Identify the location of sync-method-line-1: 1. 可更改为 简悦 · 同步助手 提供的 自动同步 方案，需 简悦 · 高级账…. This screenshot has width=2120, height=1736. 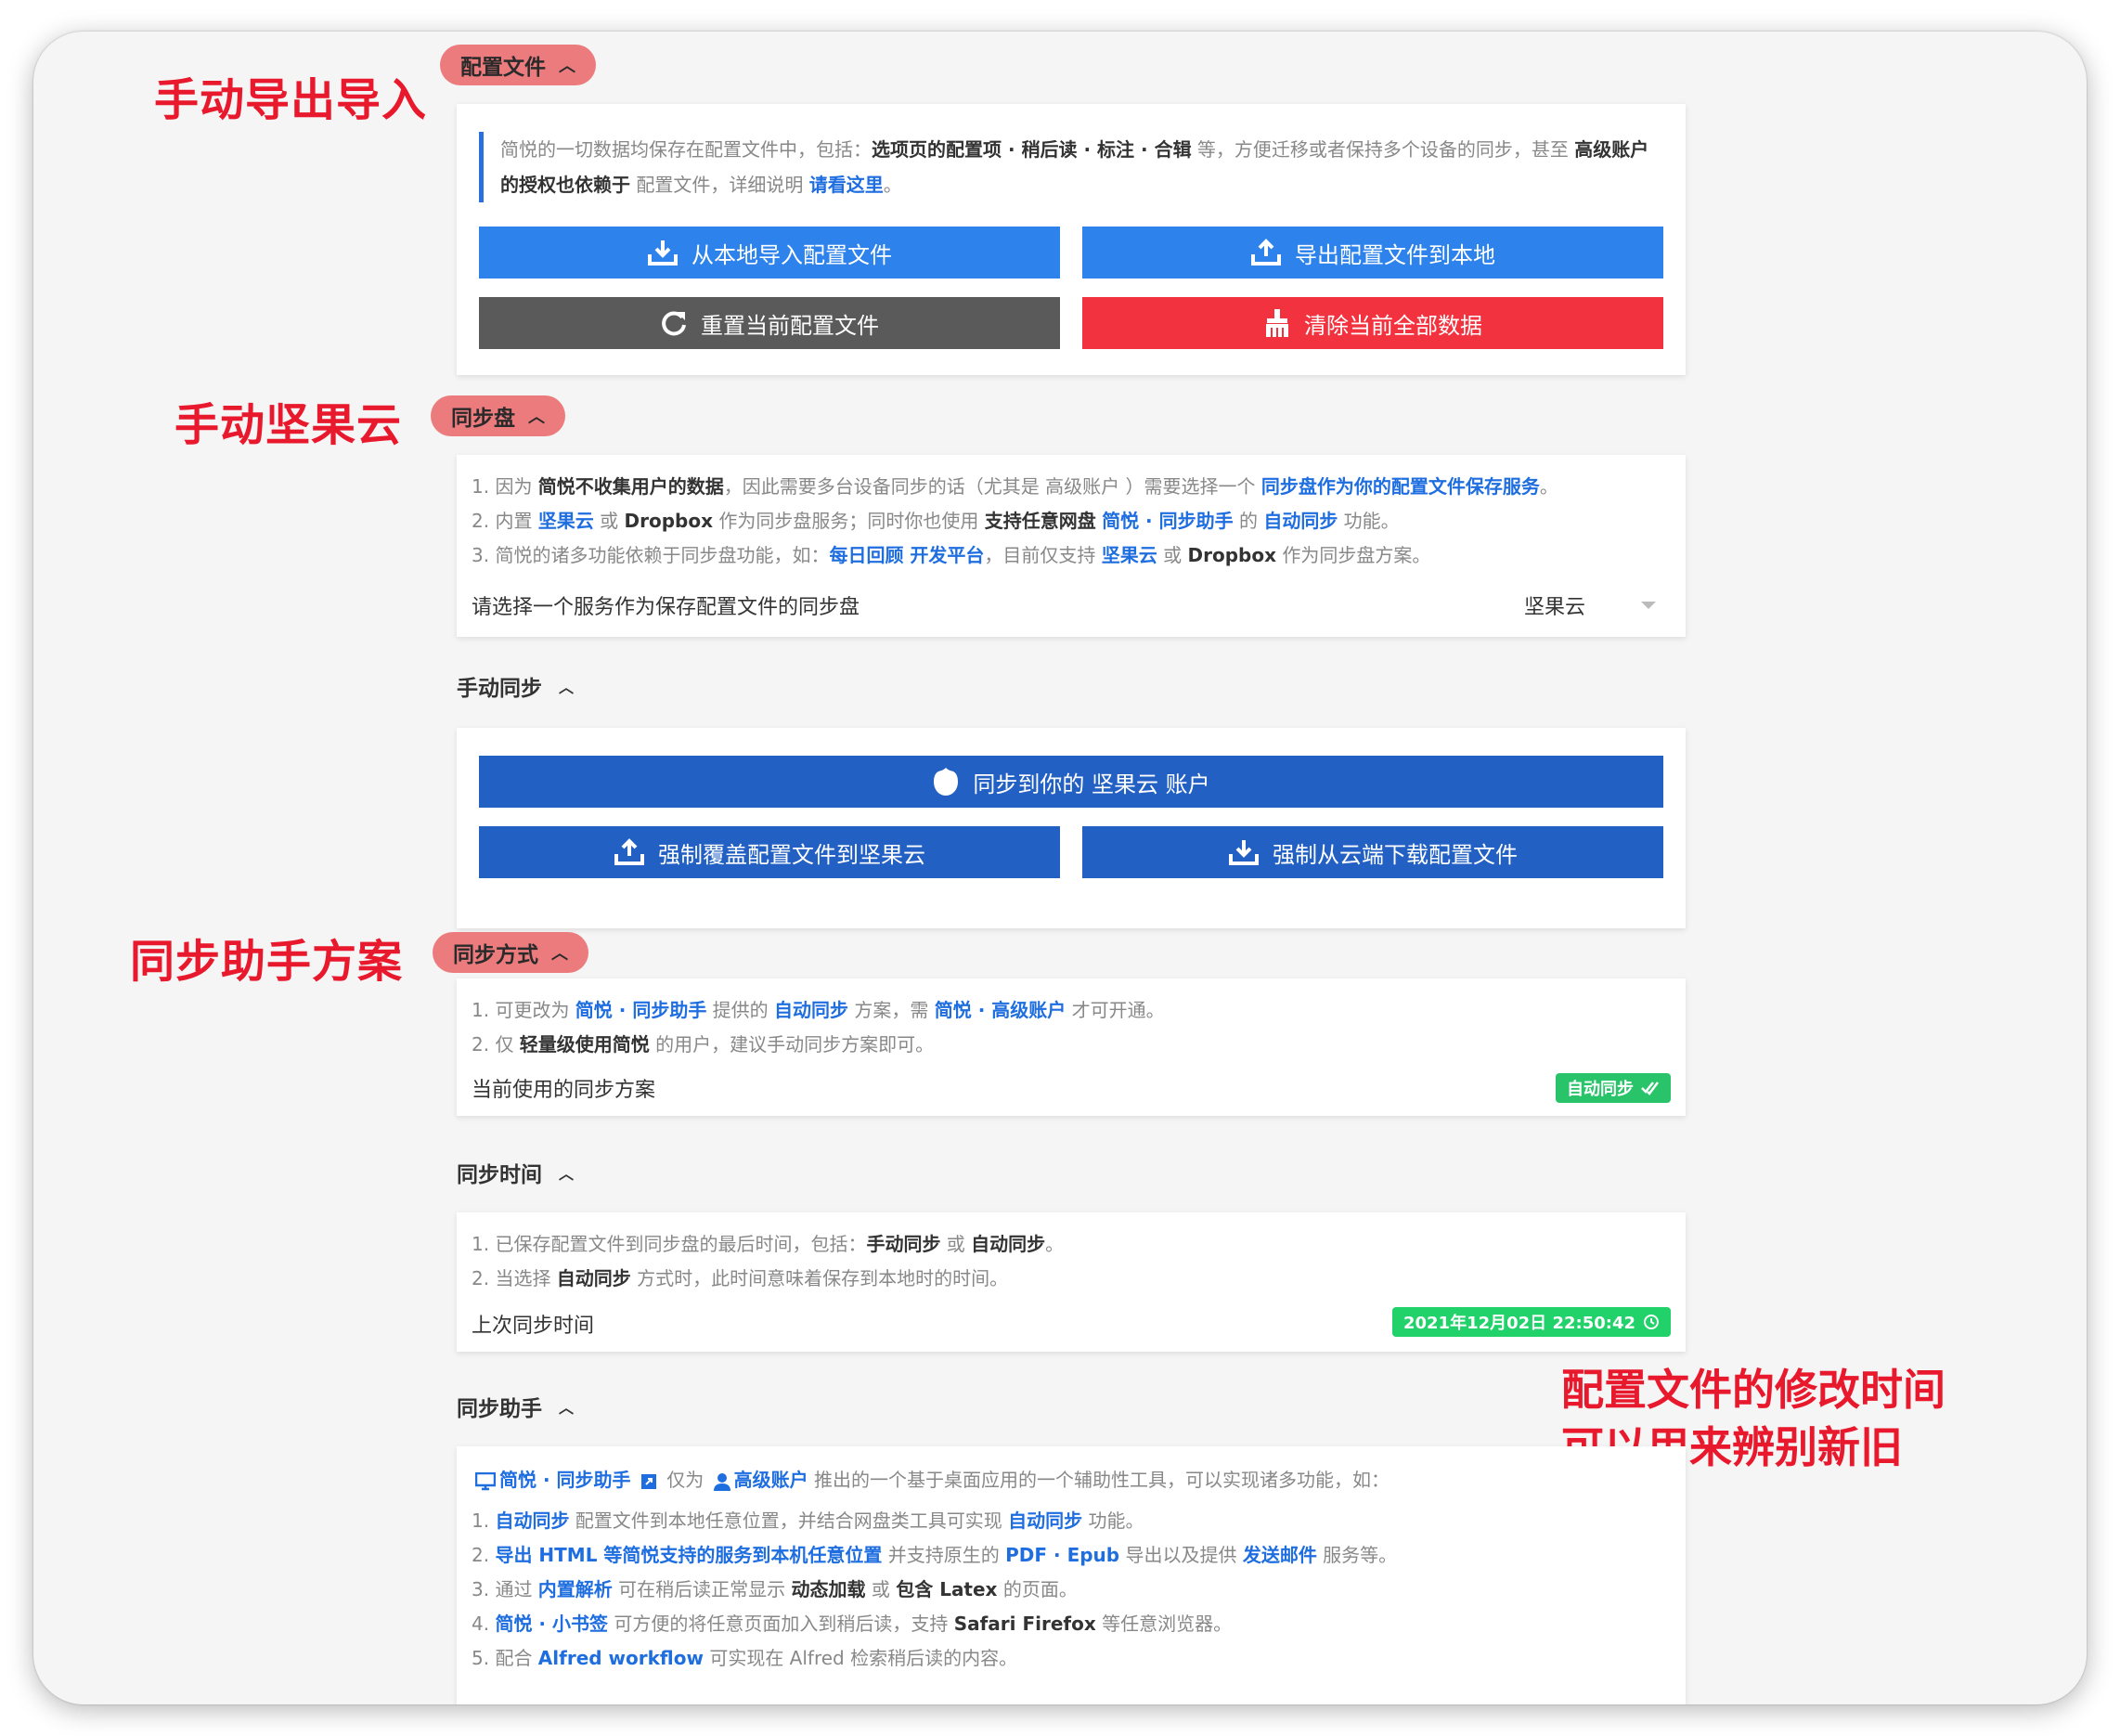
(819, 1010).